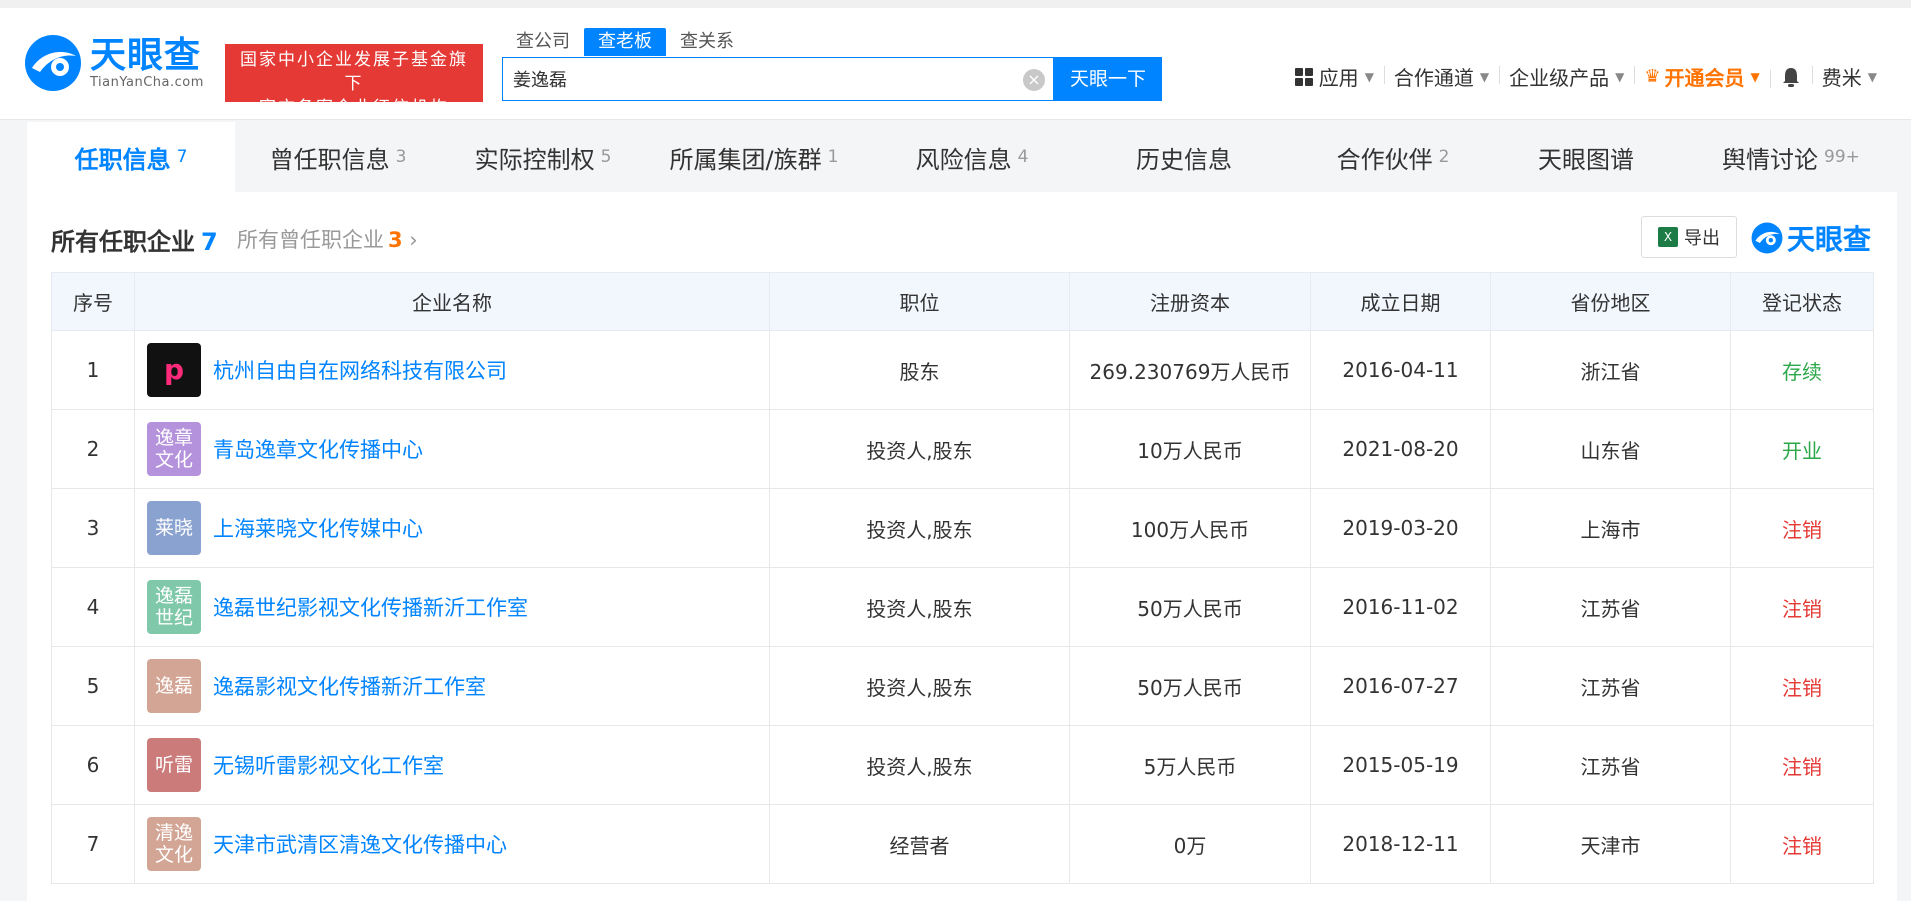 Image resolution: width=1911 pixels, height=901 pixels. What do you see at coordinates (327, 239) in the screenshot?
I see `past-positions-link: 所有曾任职企业 3 ›` at bounding box center [327, 239].